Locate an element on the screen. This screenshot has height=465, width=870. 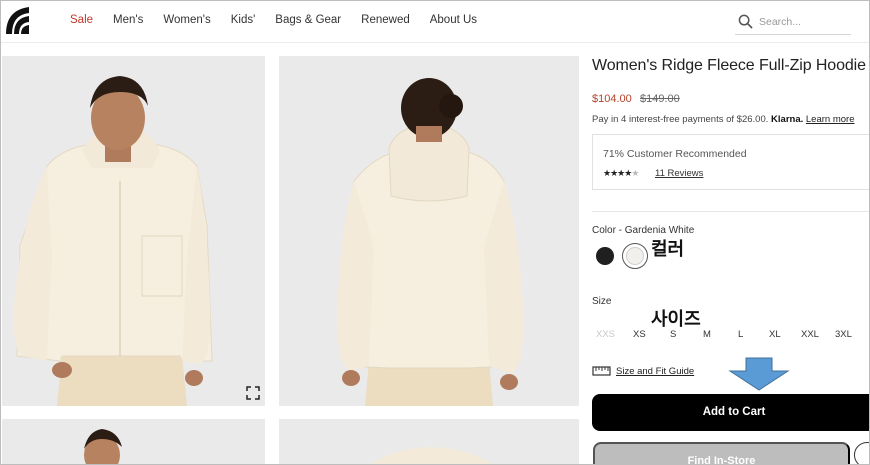
nav-item-sale: Sale is located at coordinates (81, 20).